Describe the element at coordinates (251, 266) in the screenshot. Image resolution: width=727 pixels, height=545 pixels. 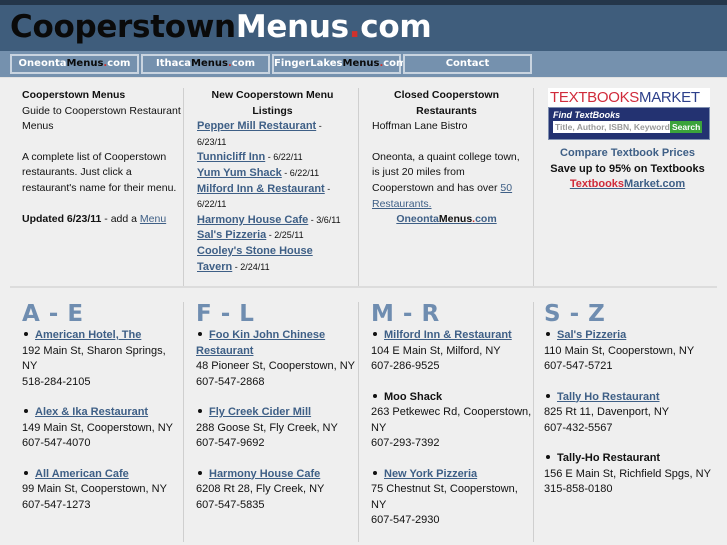
I see `new-listing-date: - 2/24/11` at that location.